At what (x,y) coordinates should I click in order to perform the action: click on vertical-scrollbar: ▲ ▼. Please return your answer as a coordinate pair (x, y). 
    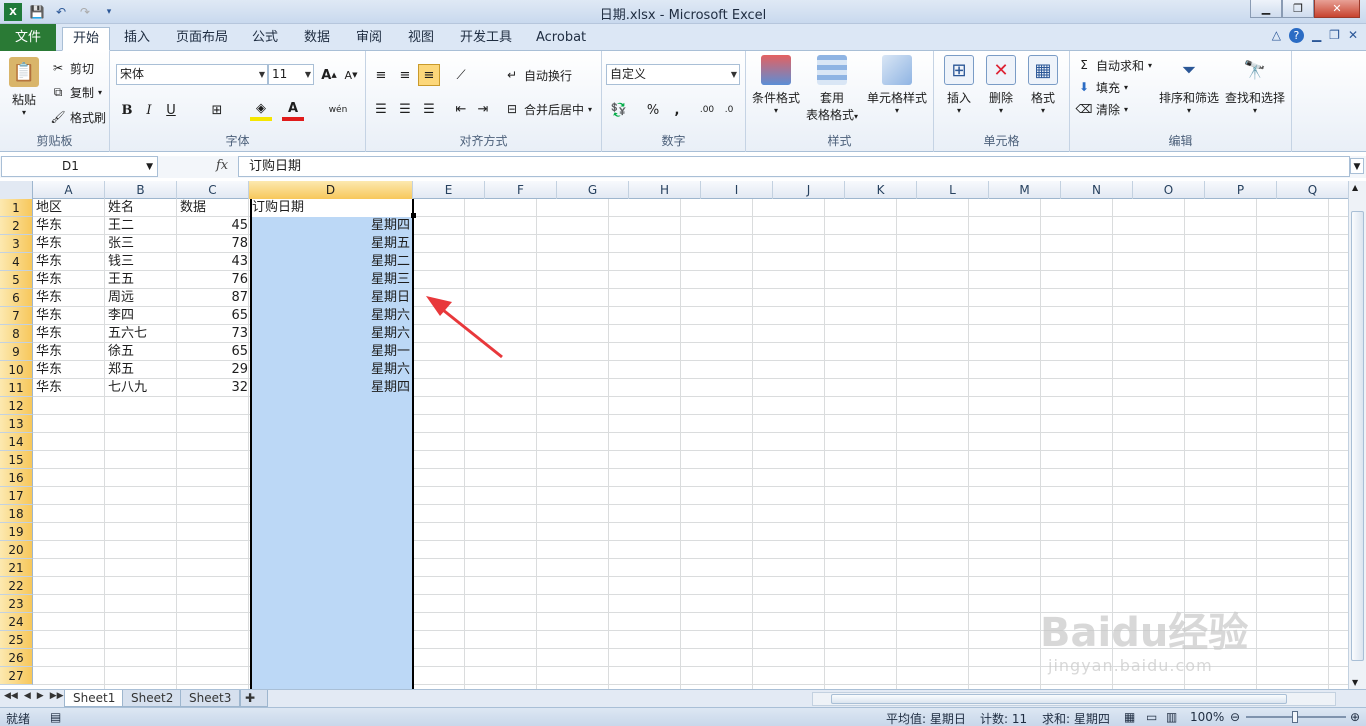
    Looking at the image, I should click on (1357, 435).